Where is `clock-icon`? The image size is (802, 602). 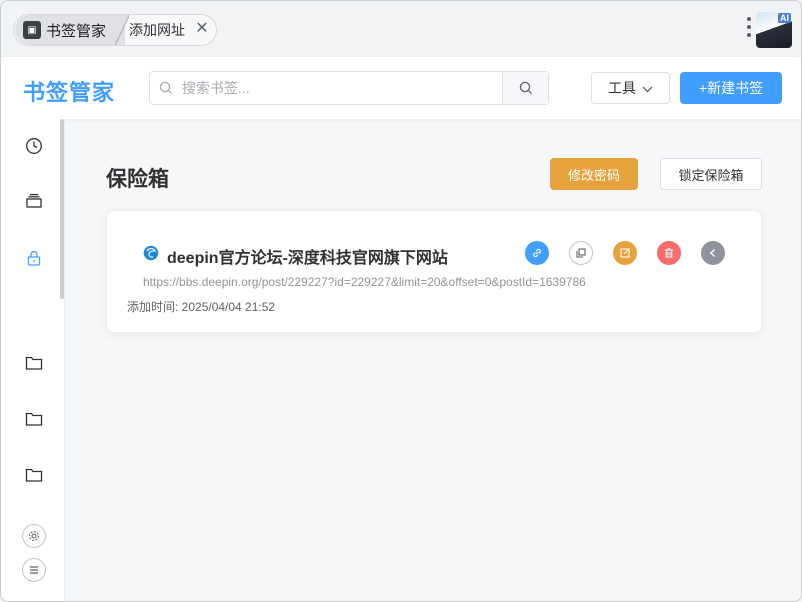 clock-icon is located at coordinates (34, 146).